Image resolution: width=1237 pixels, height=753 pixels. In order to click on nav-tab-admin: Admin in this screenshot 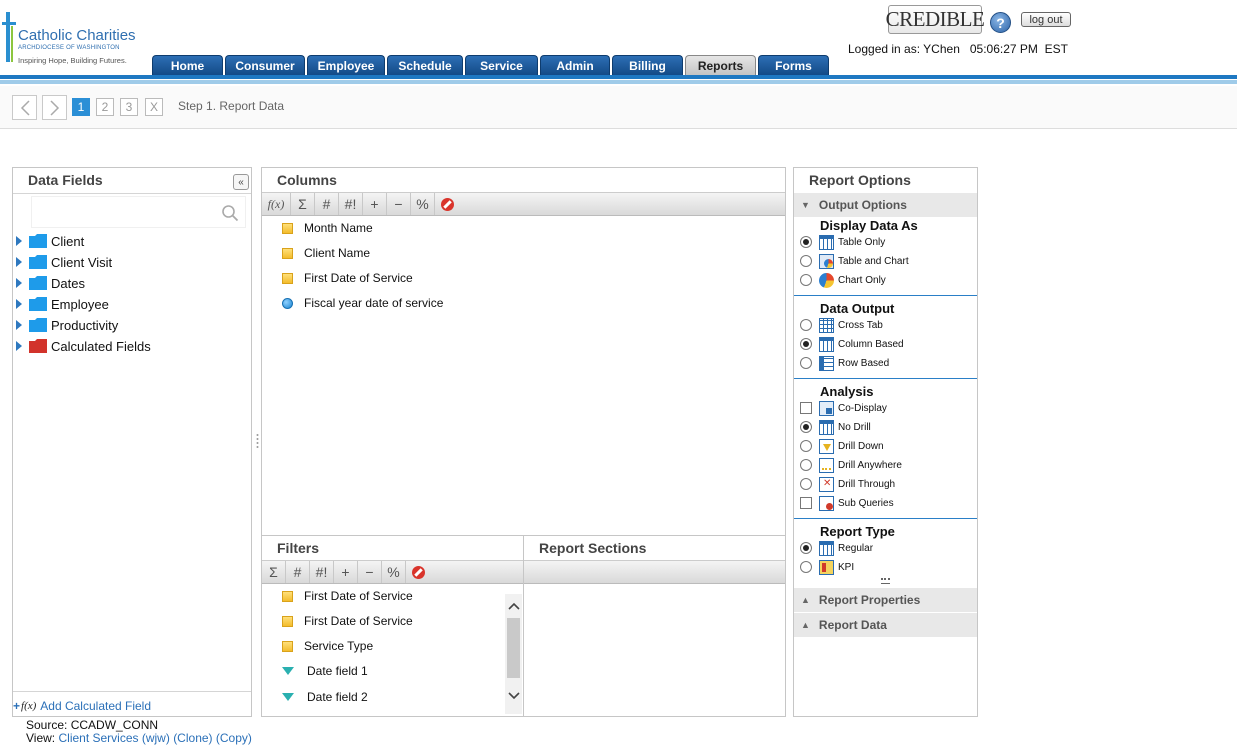, I will do `click(575, 65)`.